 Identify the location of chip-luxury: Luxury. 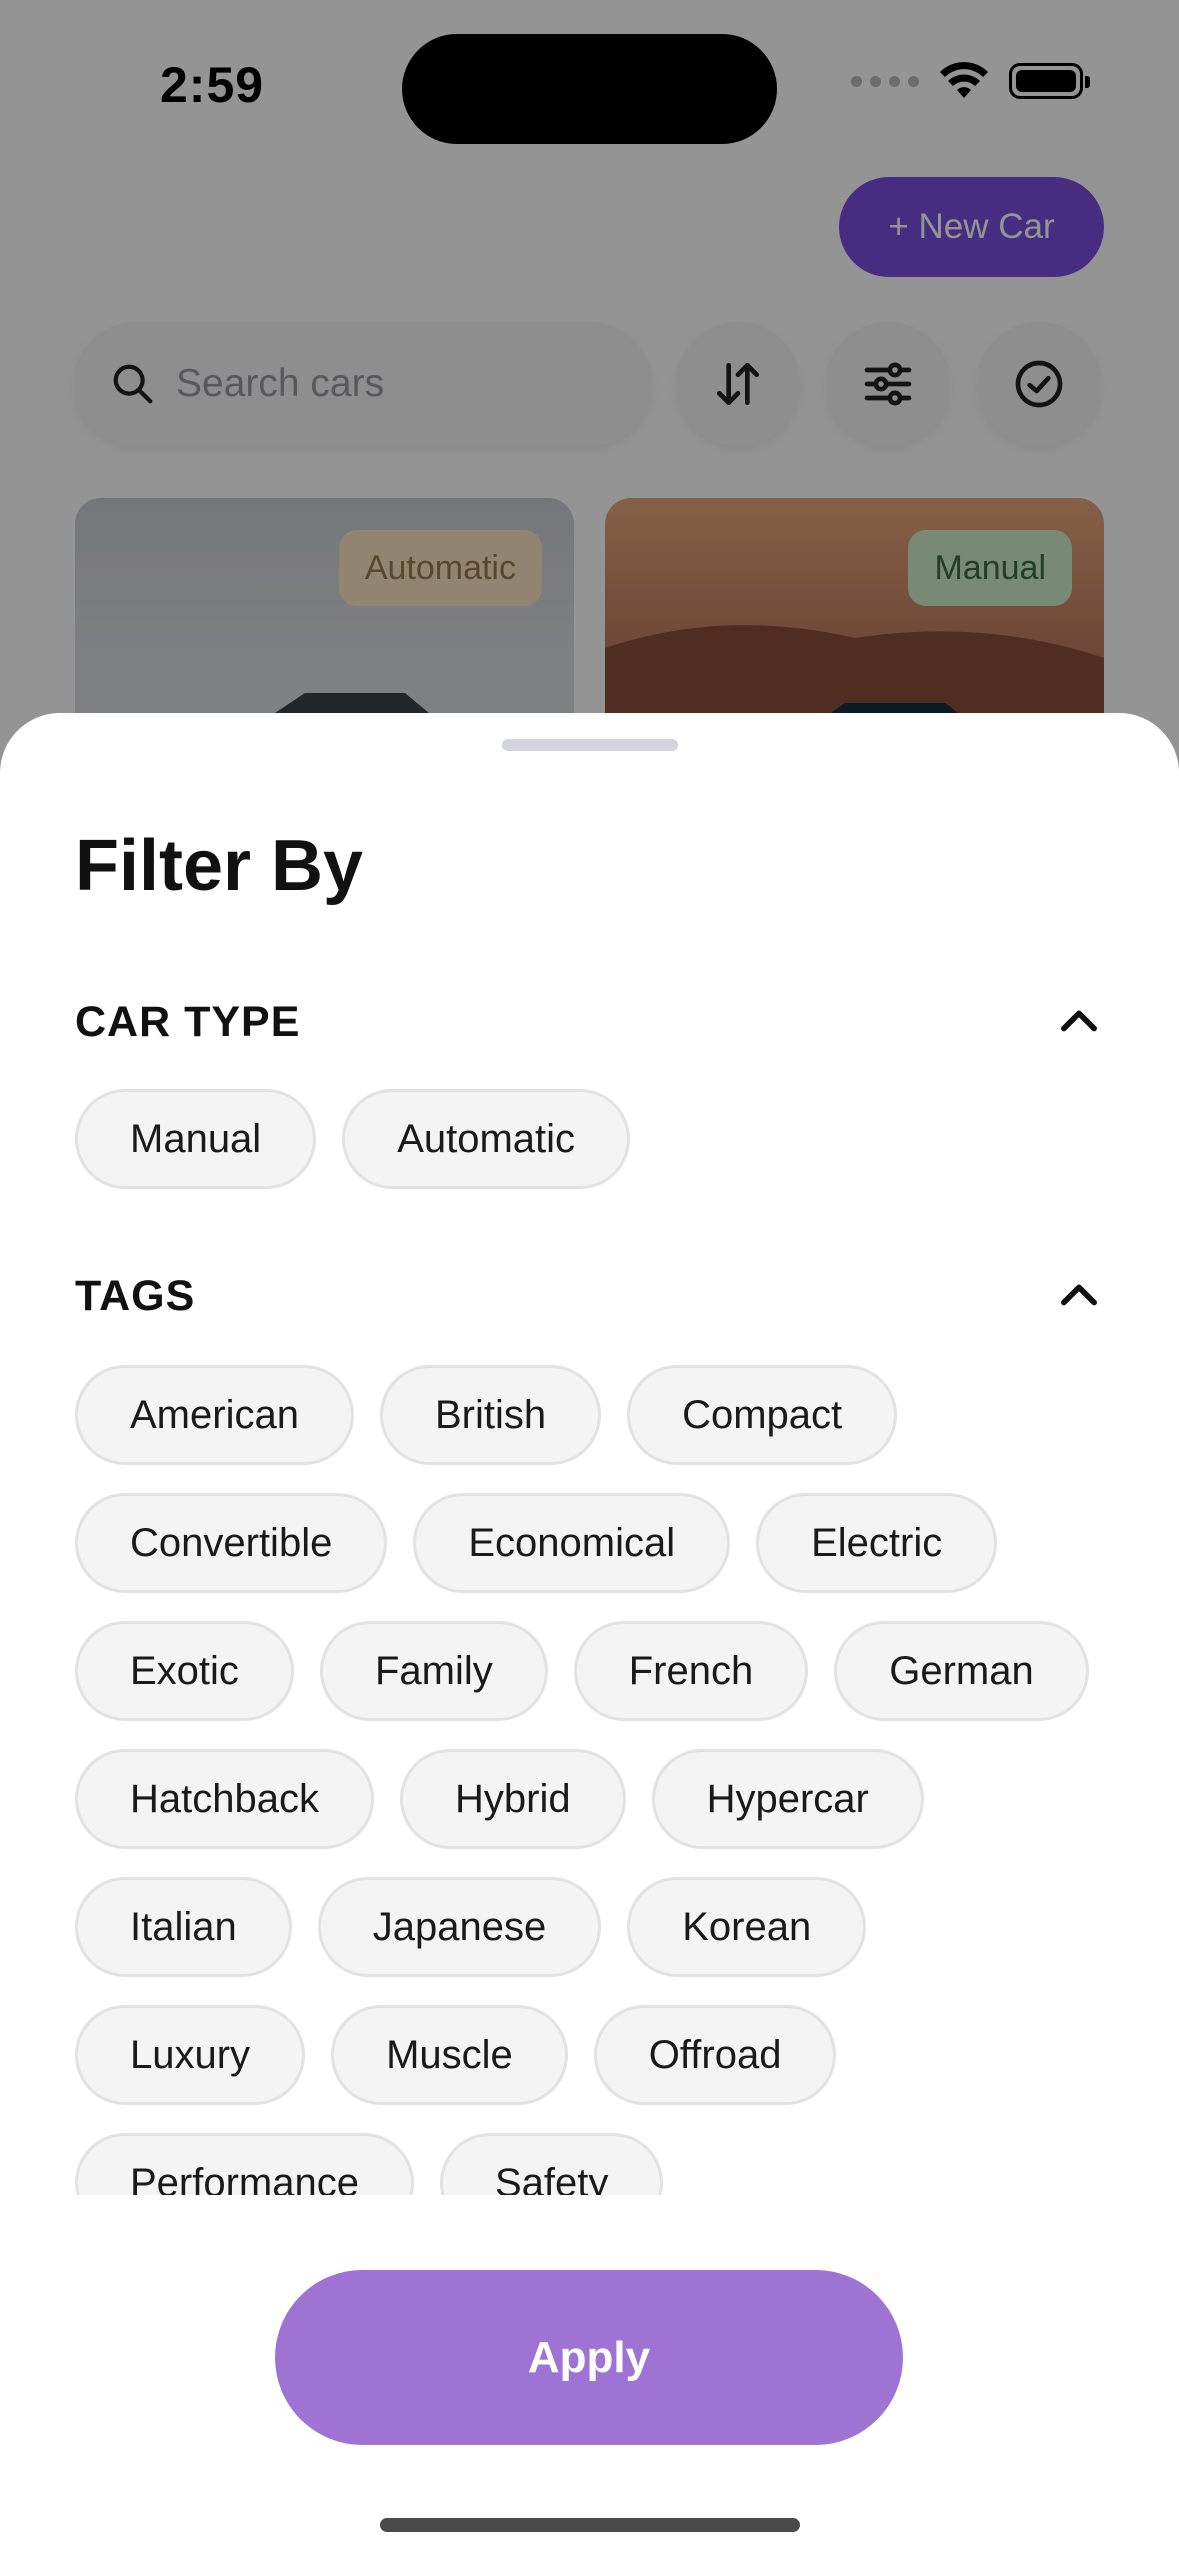
(190, 2055).